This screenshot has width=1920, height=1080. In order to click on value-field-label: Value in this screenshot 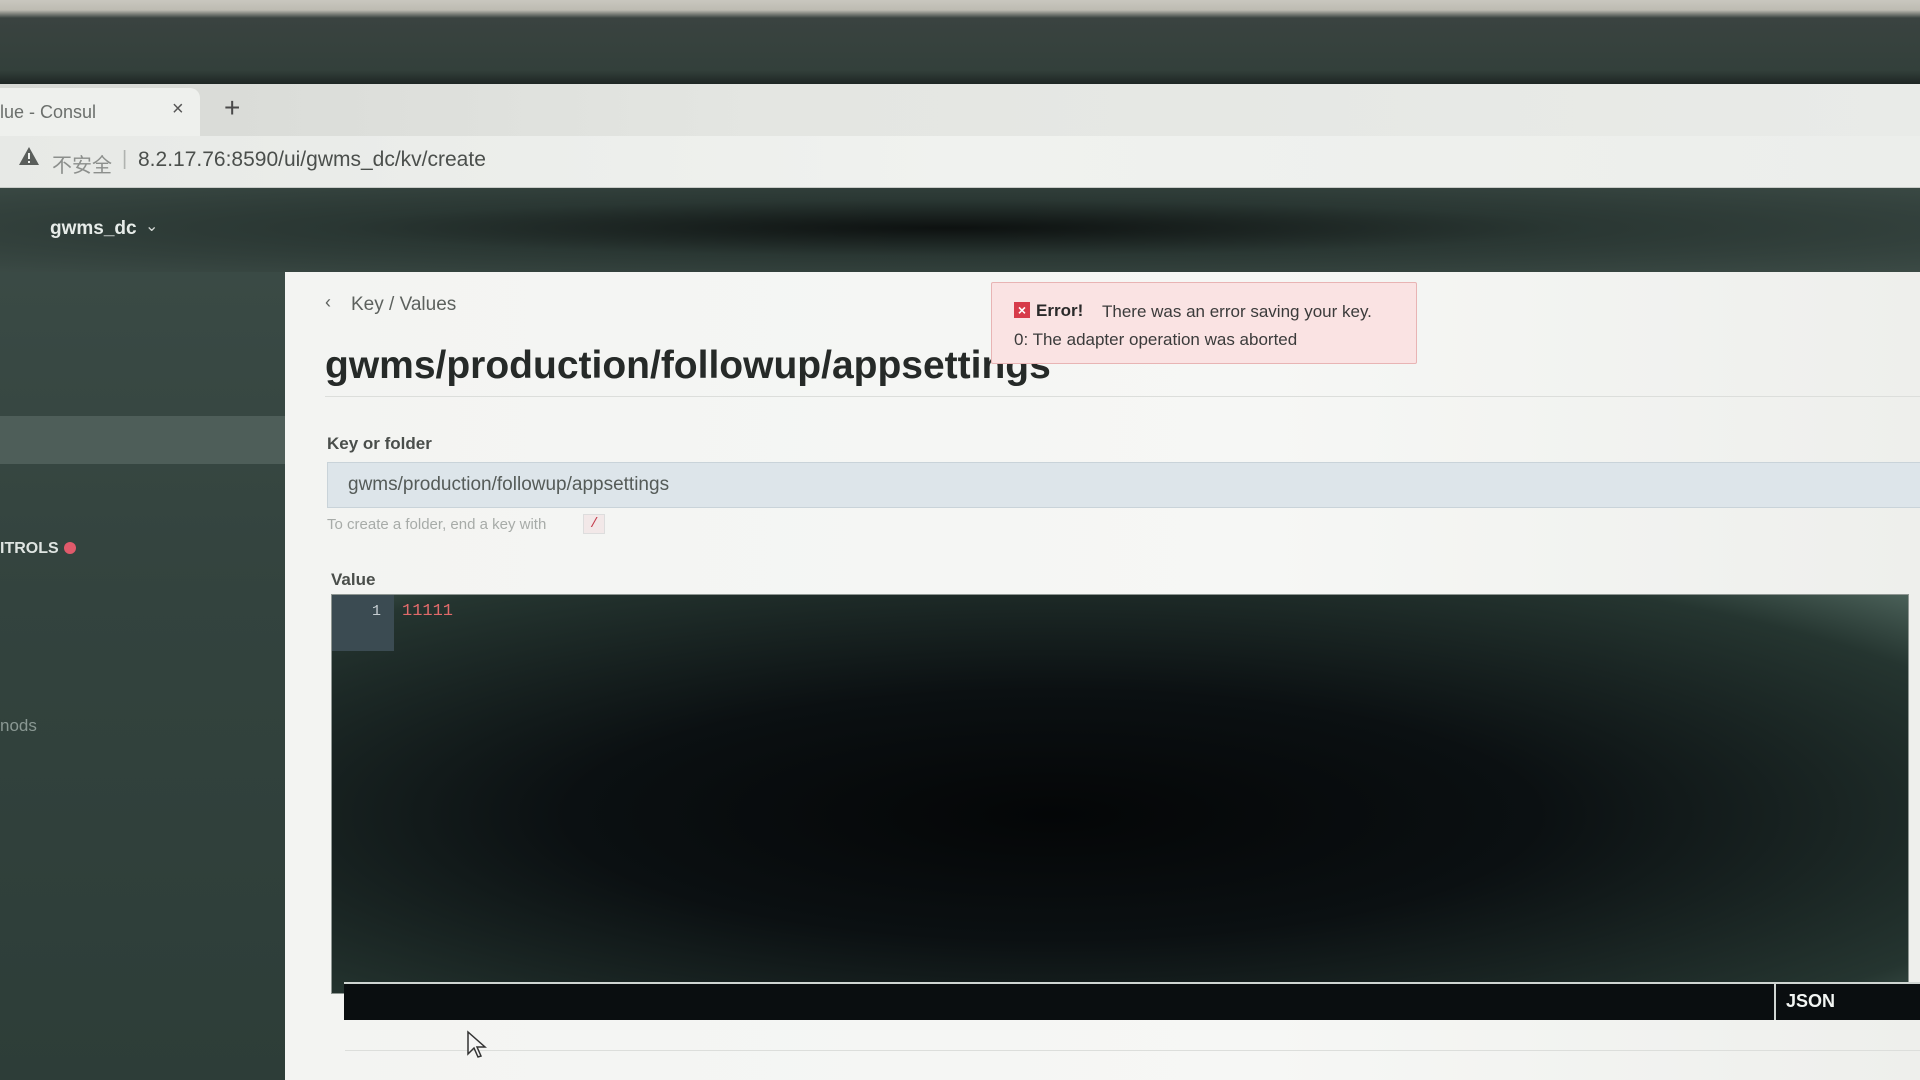, I will do `click(353, 579)`.